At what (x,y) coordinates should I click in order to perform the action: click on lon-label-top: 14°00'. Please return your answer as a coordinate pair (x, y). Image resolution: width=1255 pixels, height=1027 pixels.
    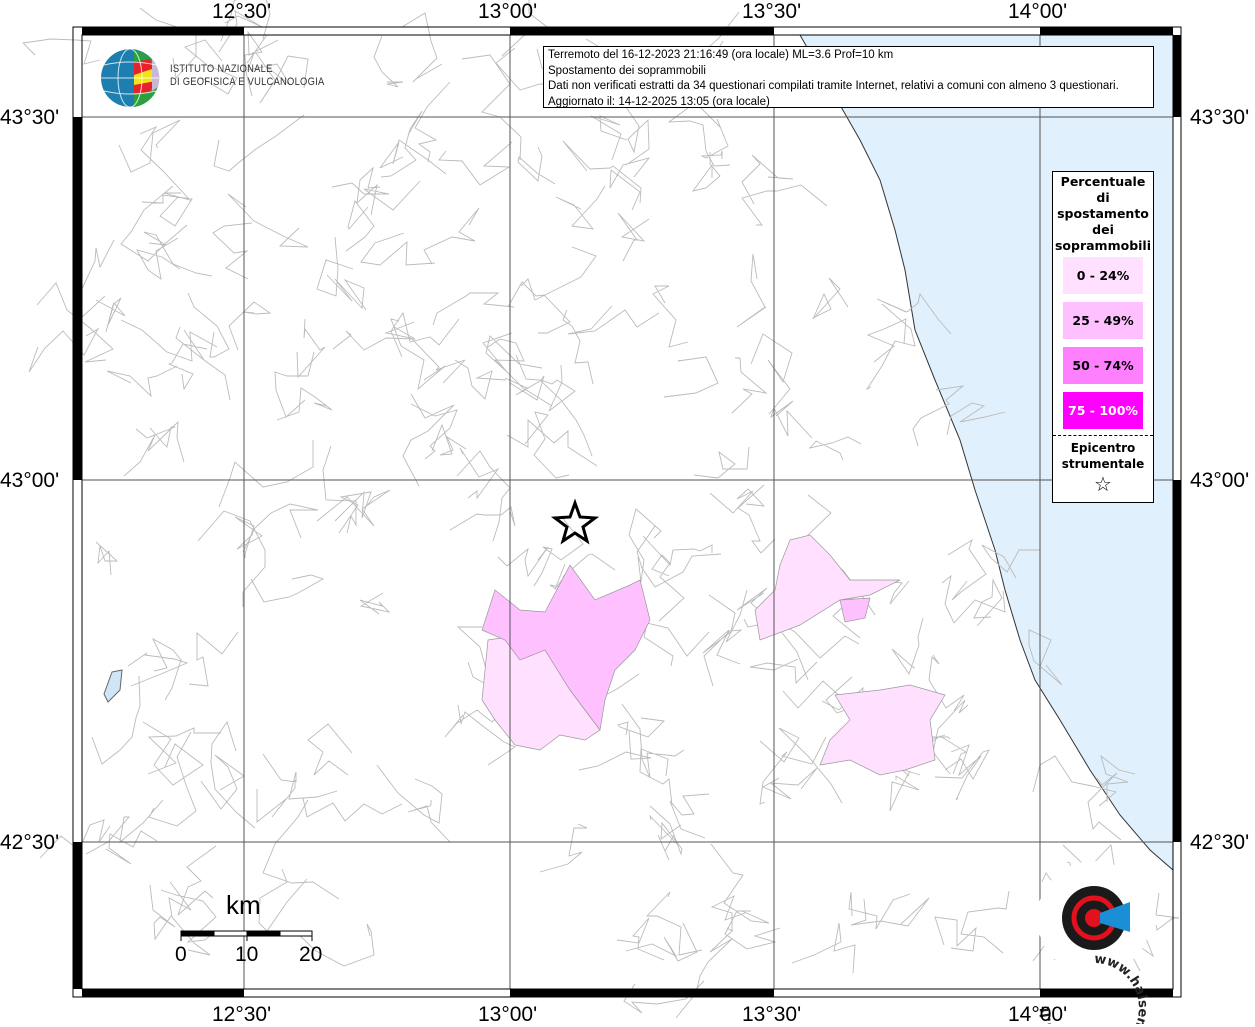
    Looking at the image, I should click on (1038, 11).